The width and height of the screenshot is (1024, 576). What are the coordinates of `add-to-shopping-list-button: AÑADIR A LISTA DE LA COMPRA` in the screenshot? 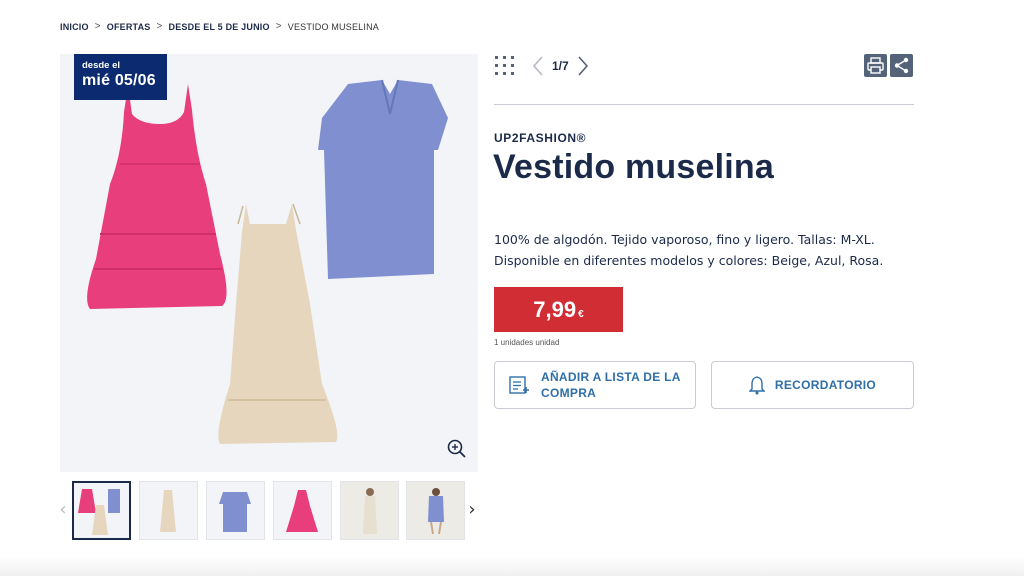 It's located at (595, 385).